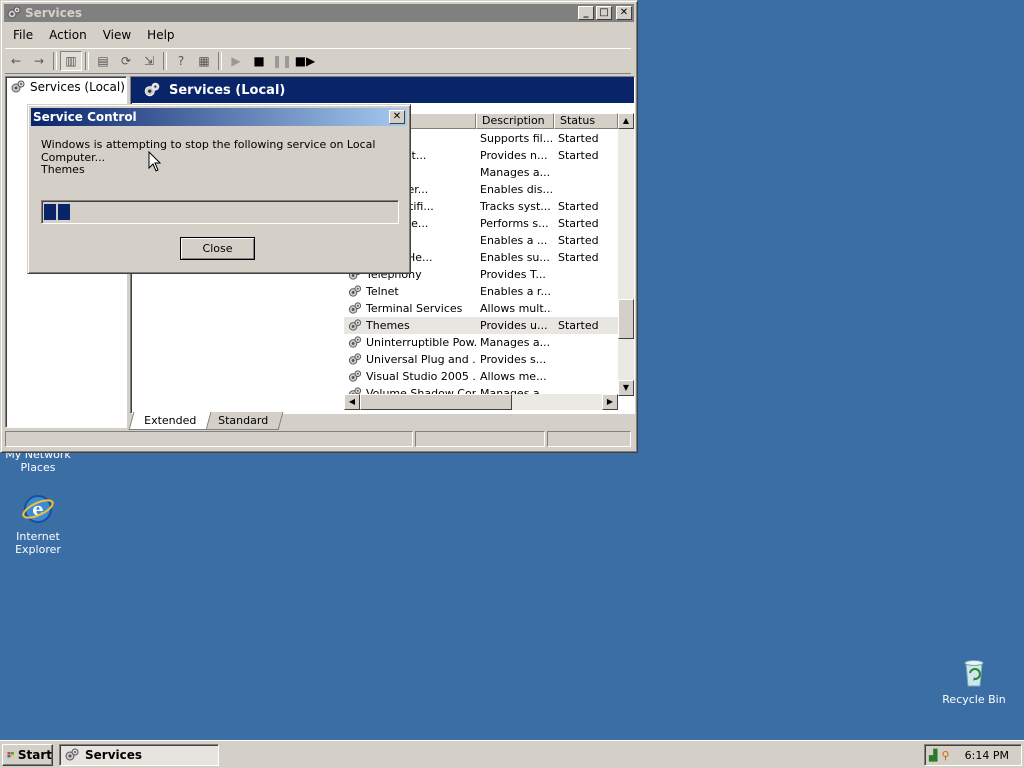  What do you see at coordinates (10, 755) in the screenshot?
I see `windows-logo-icon` at bounding box center [10, 755].